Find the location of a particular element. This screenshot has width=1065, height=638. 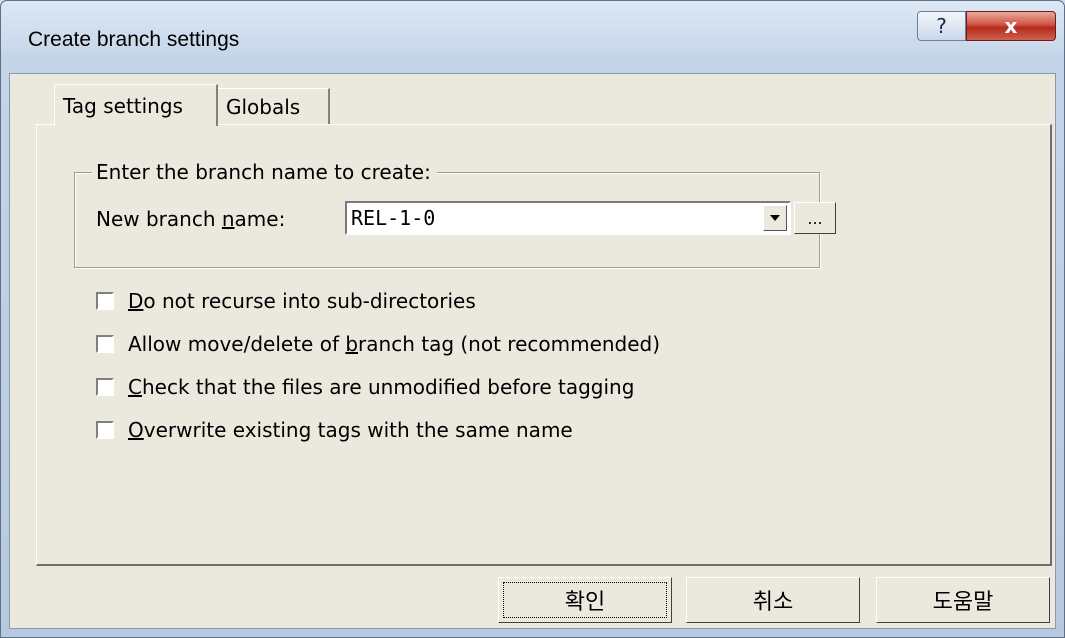

window-title: Create branch settings is located at coordinates (134, 39).